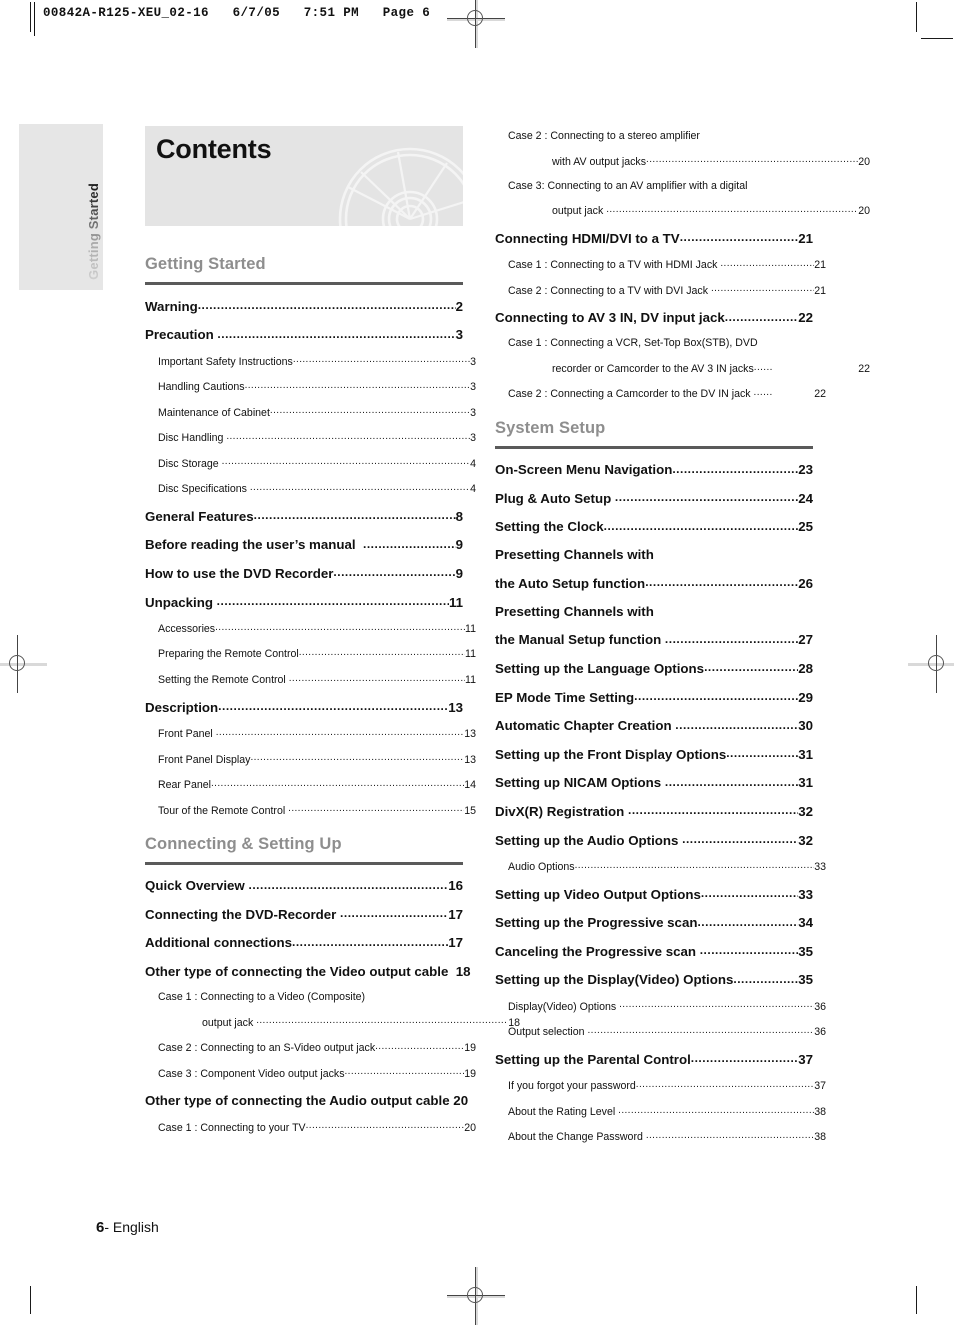  I want to click on toc-entry-page: 22, so click(820, 394).